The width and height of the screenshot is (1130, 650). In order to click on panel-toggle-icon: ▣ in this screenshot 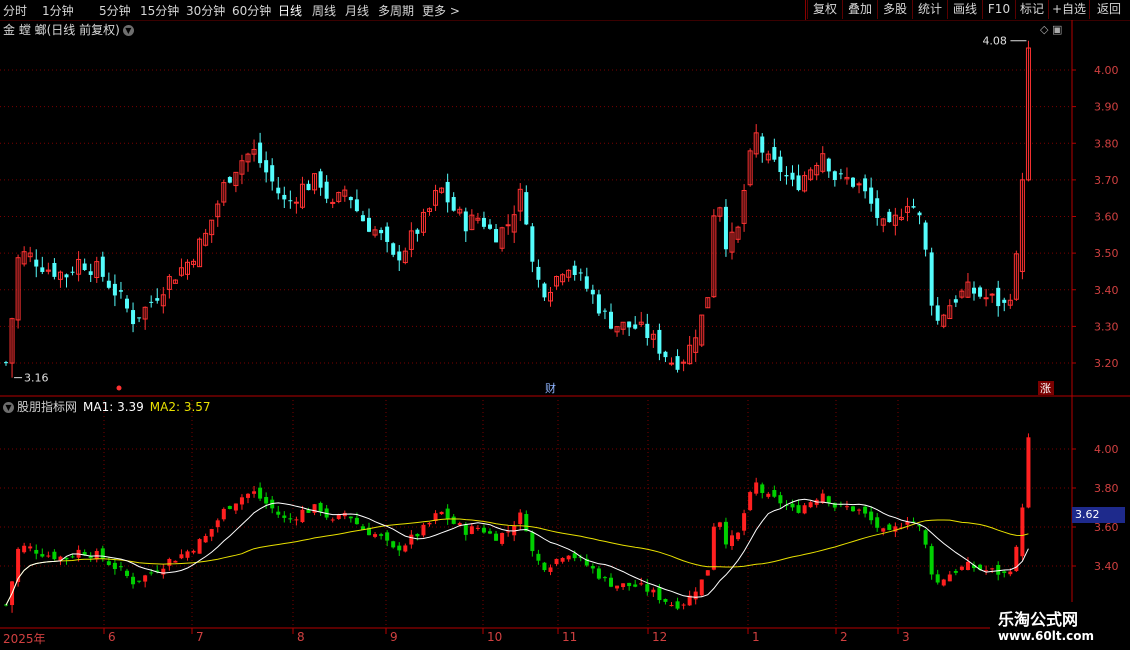, I will do `click(1057, 29)`.